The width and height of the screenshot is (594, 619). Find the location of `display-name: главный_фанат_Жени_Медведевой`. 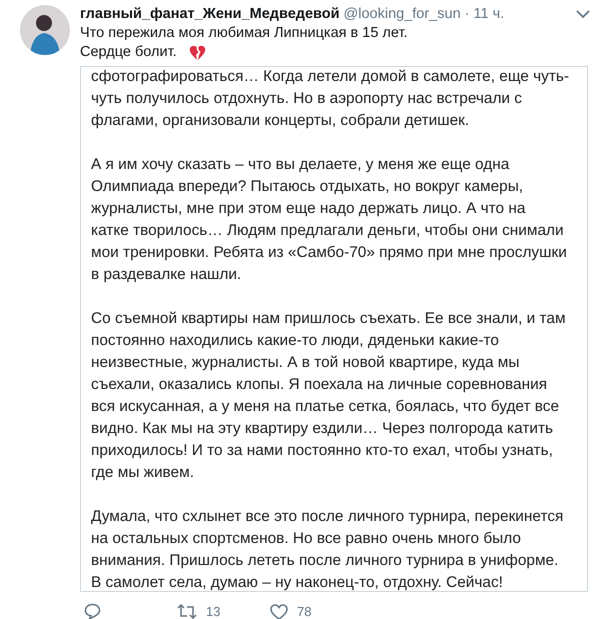

display-name: главный_фанат_Жени_Медведевой is located at coordinates (210, 14).